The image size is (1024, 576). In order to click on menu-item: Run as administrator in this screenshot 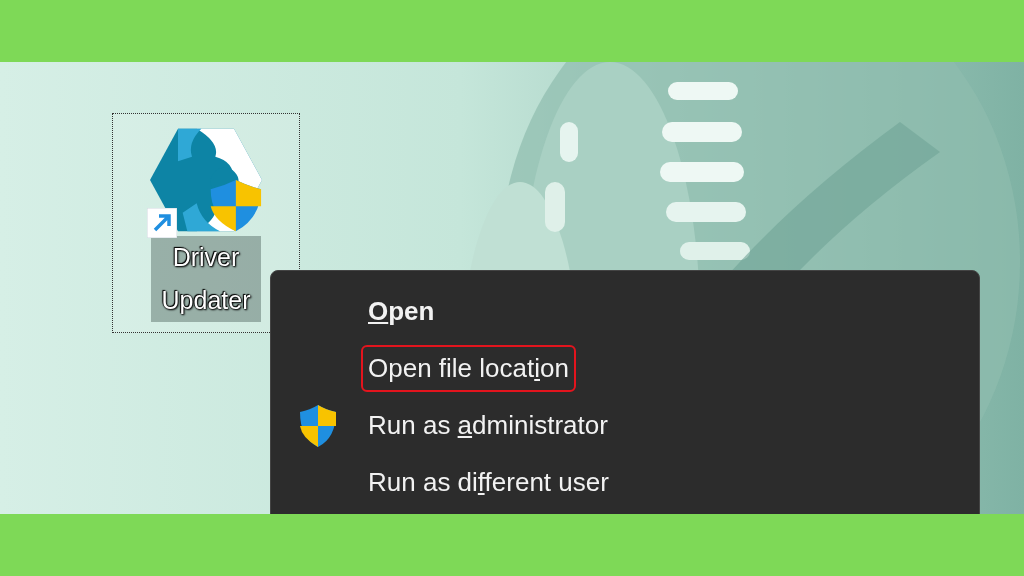, I will do `click(625, 425)`.